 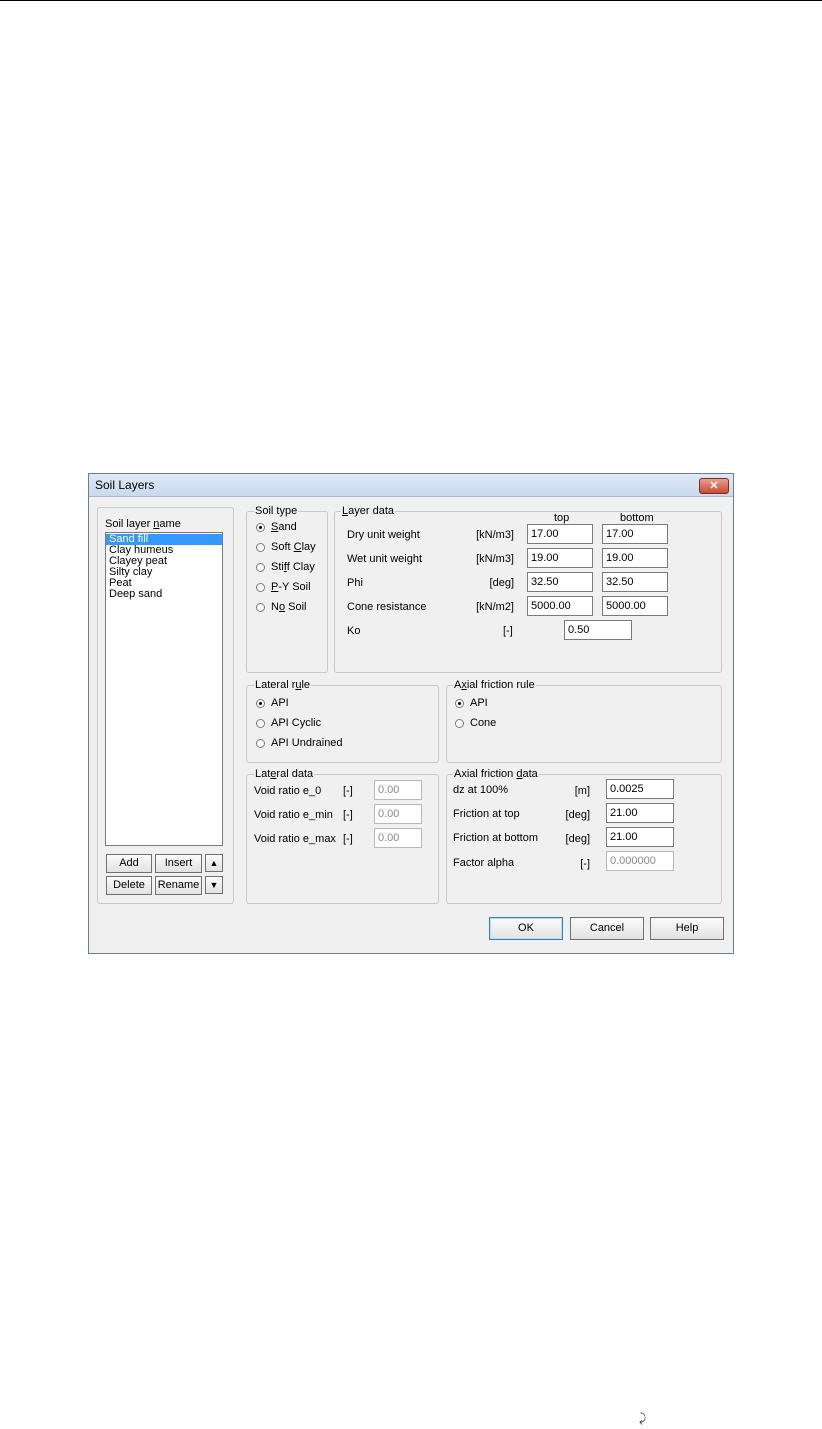 What do you see at coordinates (577, 815) in the screenshot?
I see `friction-at-top-unit: [deg]` at bounding box center [577, 815].